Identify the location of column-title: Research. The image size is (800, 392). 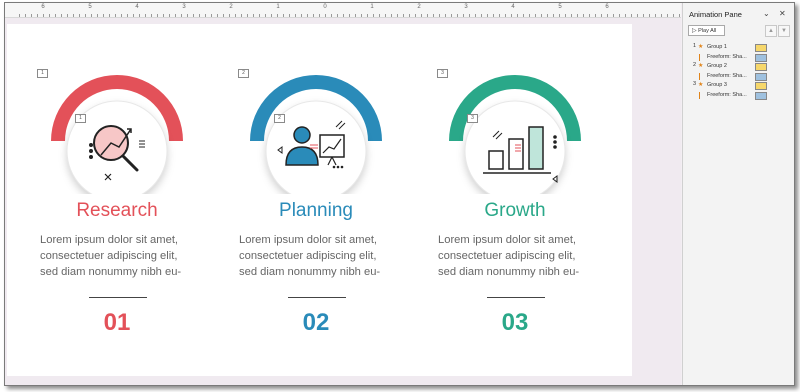
(117, 210).